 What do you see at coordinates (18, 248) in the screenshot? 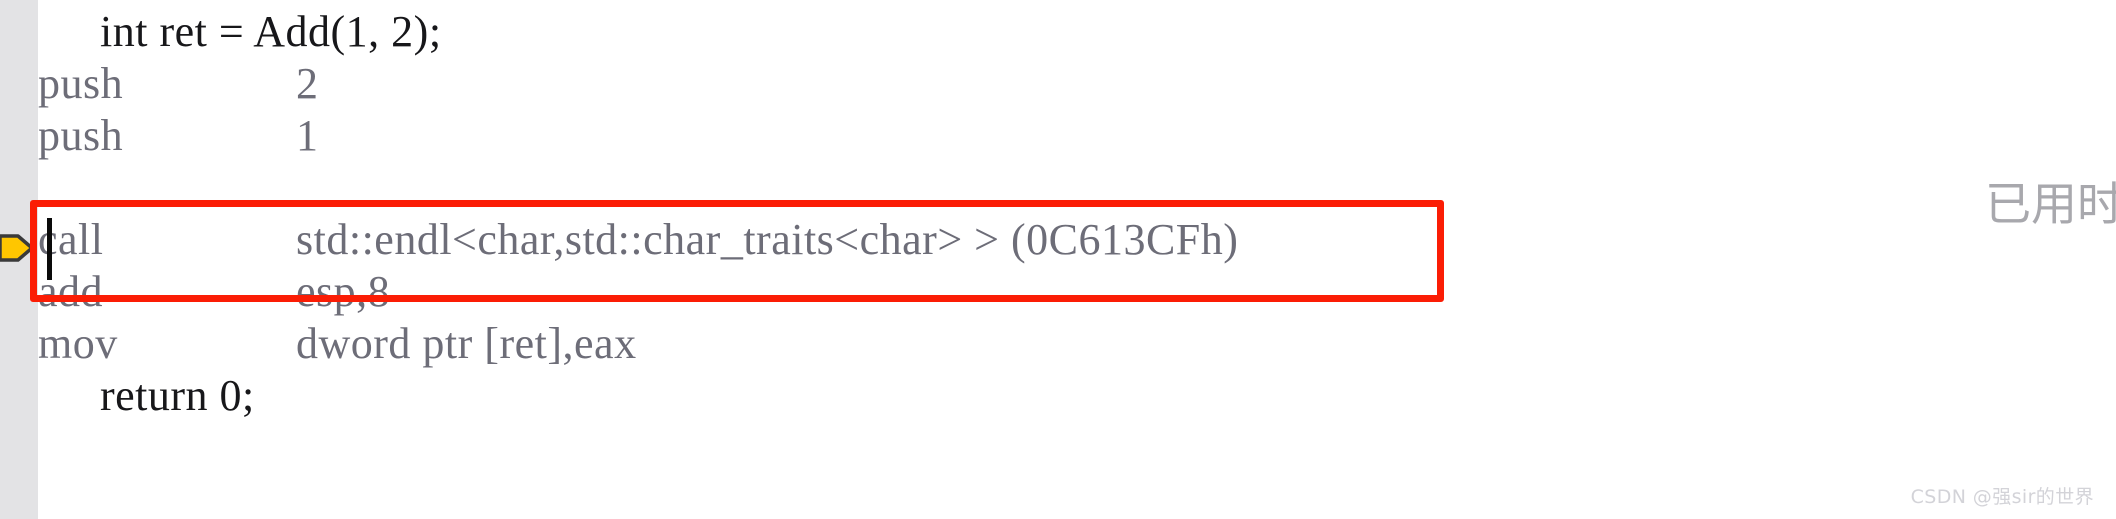
I see `current-statement-arrow-icon` at bounding box center [18, 248].